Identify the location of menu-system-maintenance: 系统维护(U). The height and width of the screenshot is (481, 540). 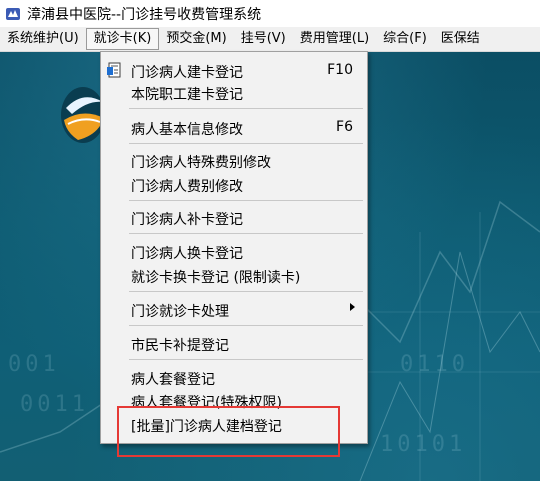
(43, 39).